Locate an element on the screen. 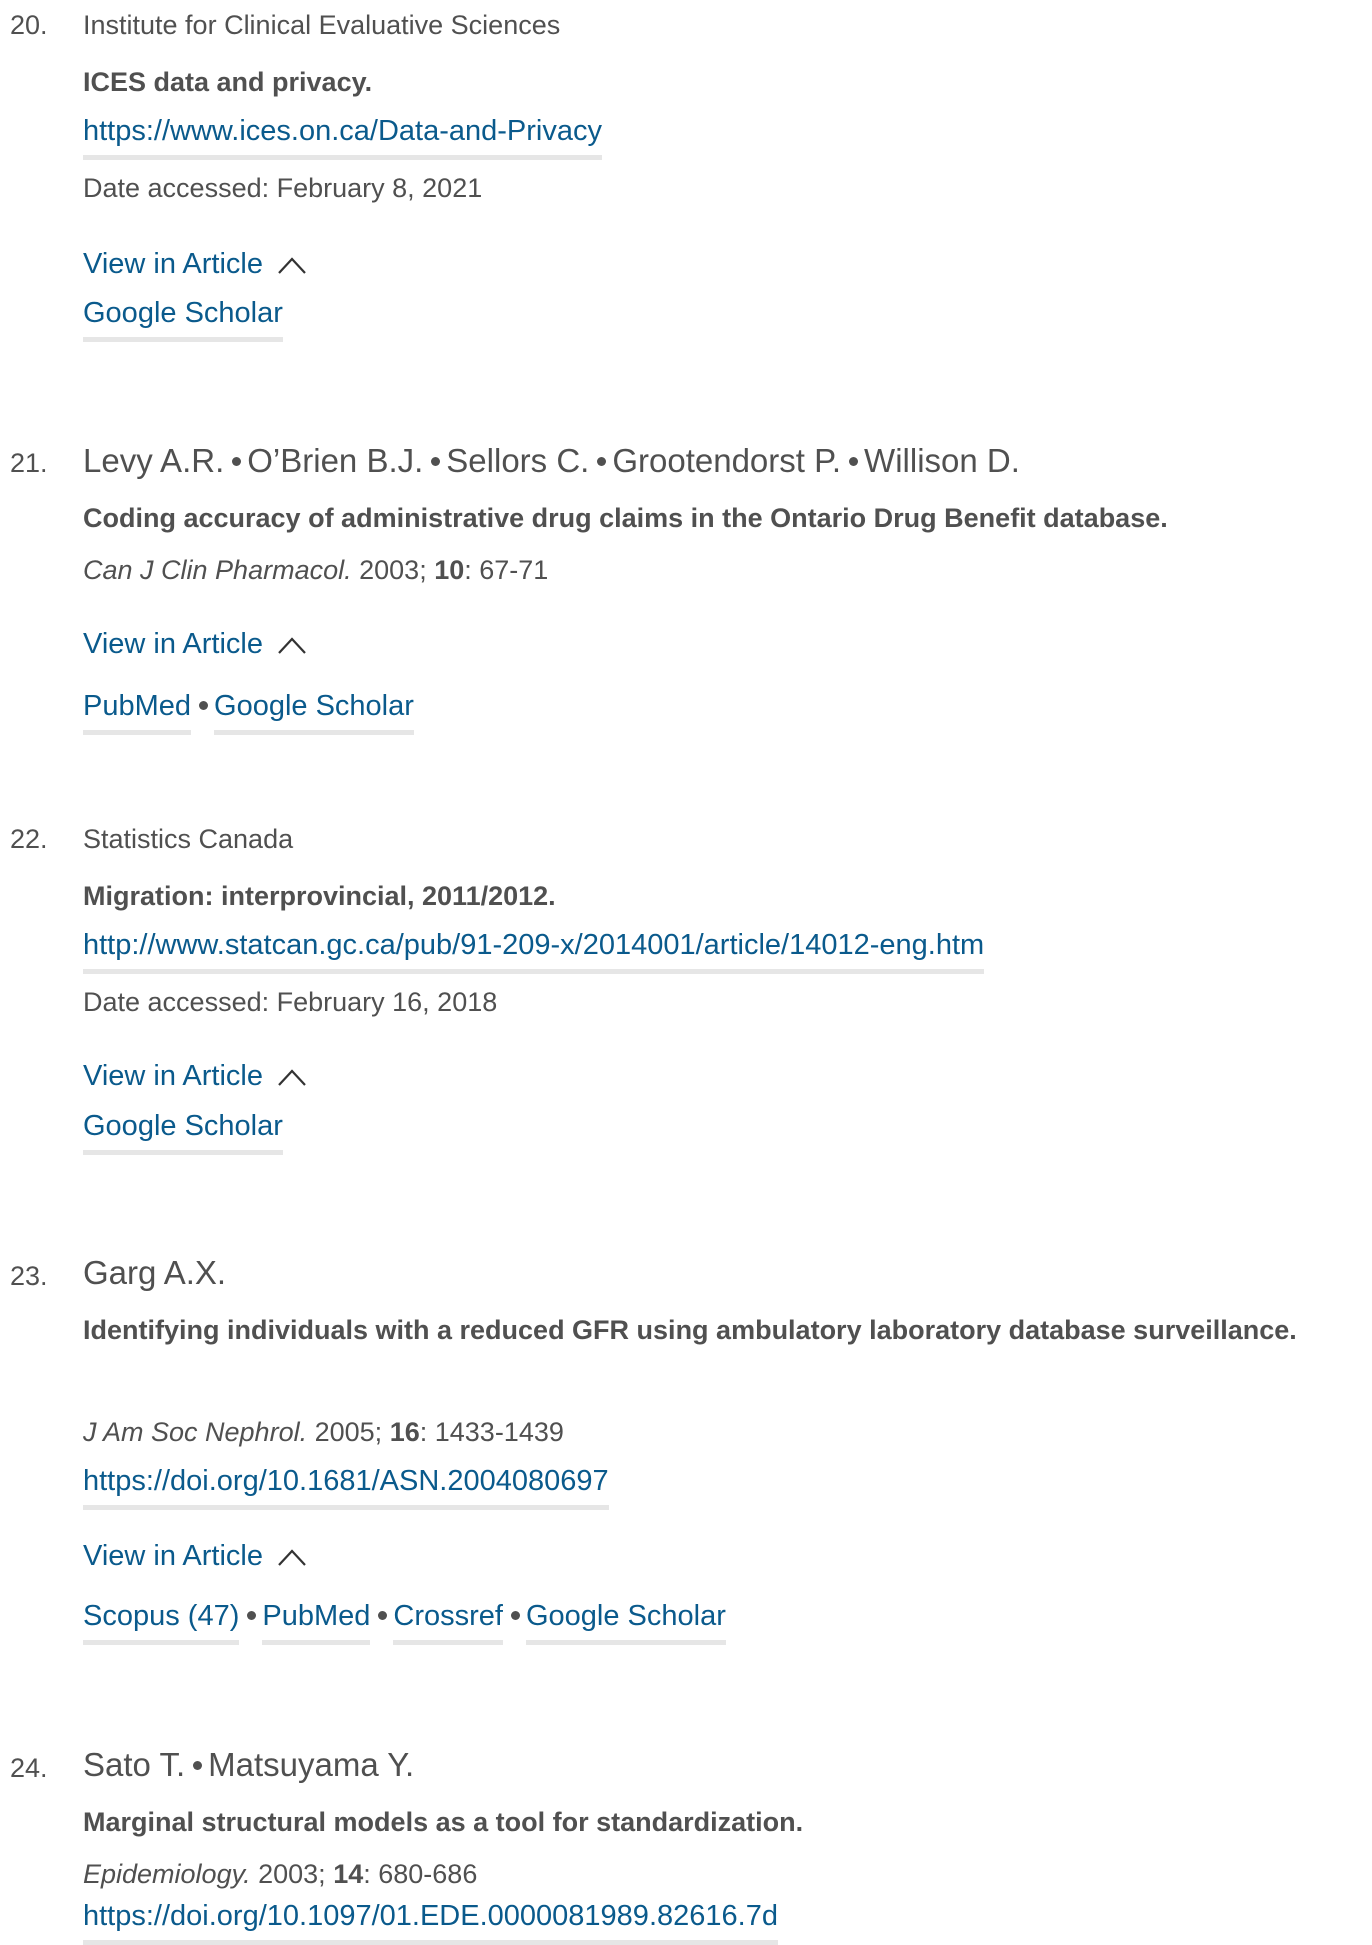 Image resolution: width=1372 pixels, height=1945 pixels. reference-number: 20. is located at coordinates (29, 25).